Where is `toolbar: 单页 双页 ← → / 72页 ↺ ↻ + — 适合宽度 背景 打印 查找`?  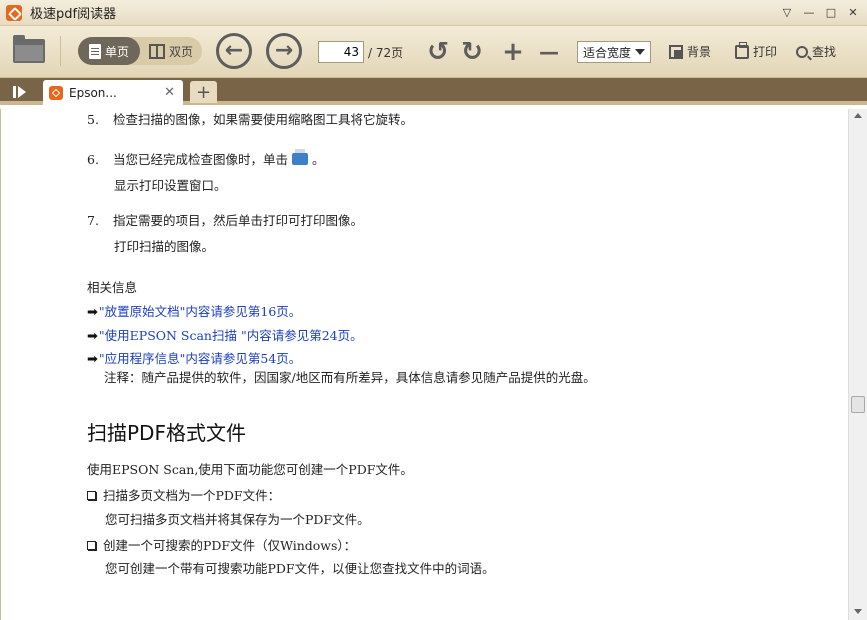
toolbar: 单页 双页 ← → / 72页 ↺ ↻ + — 适合宽度 背景 打印 查找 is located at coordinates (433, 52).